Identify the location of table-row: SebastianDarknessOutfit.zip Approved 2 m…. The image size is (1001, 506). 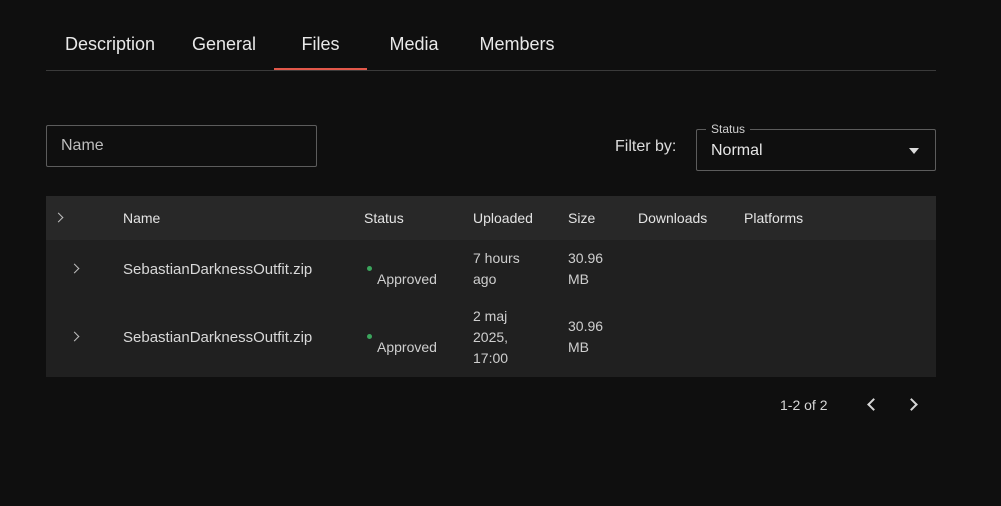
(491, 340).